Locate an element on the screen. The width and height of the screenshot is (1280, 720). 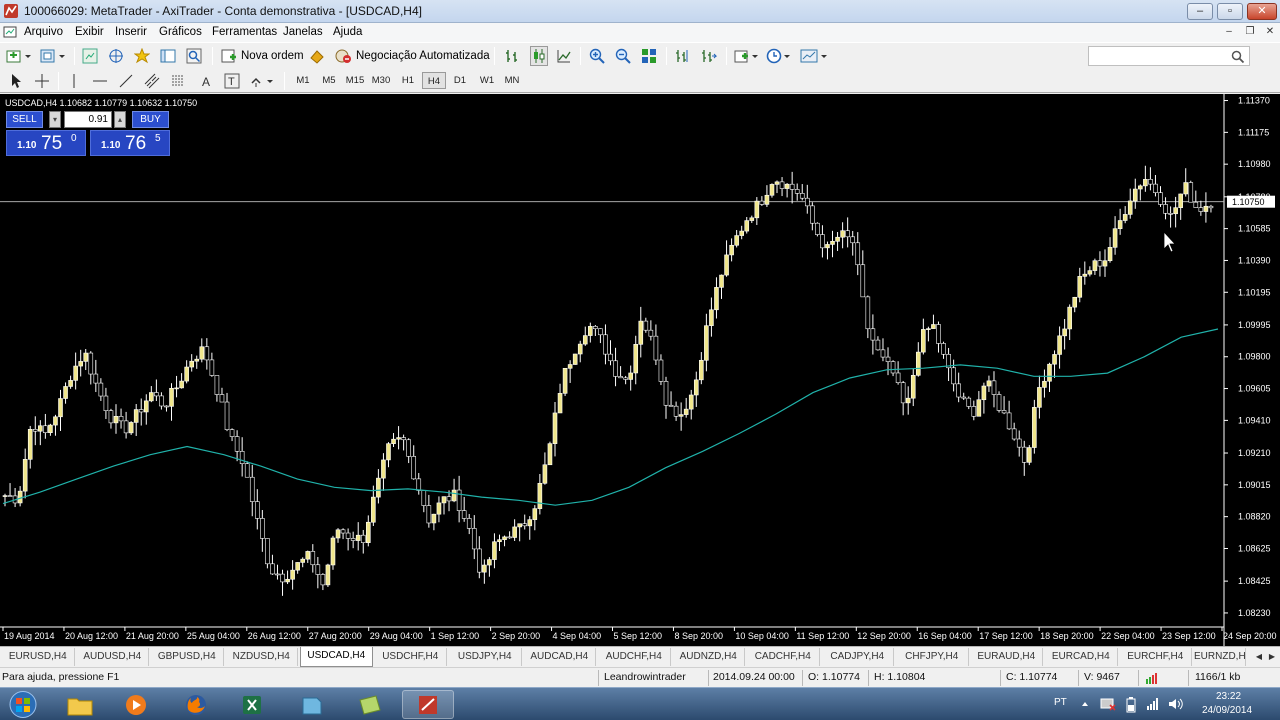
taskbar-excel is located at coordinates (252, 704).